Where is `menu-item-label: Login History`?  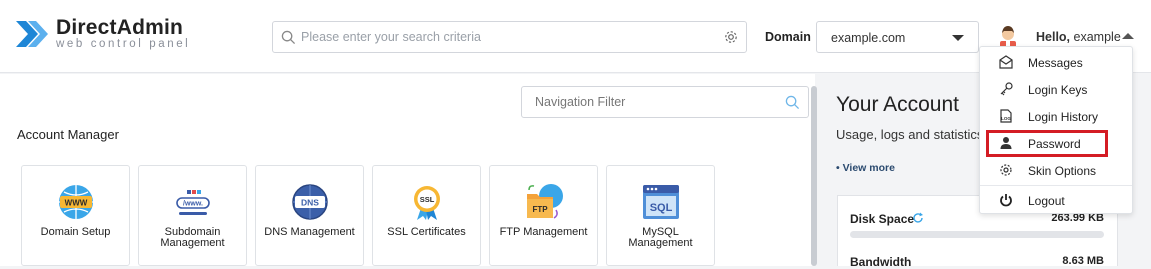 menu-item-label: Login History is located at coordinates (1063, 117).